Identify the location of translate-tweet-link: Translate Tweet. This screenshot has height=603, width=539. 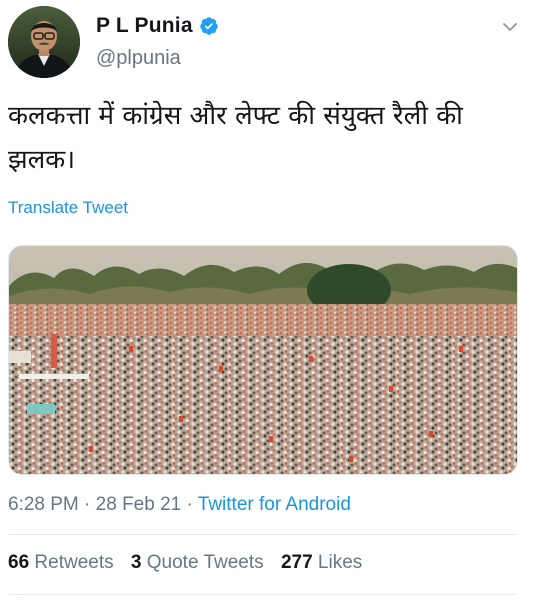
(68, 208).